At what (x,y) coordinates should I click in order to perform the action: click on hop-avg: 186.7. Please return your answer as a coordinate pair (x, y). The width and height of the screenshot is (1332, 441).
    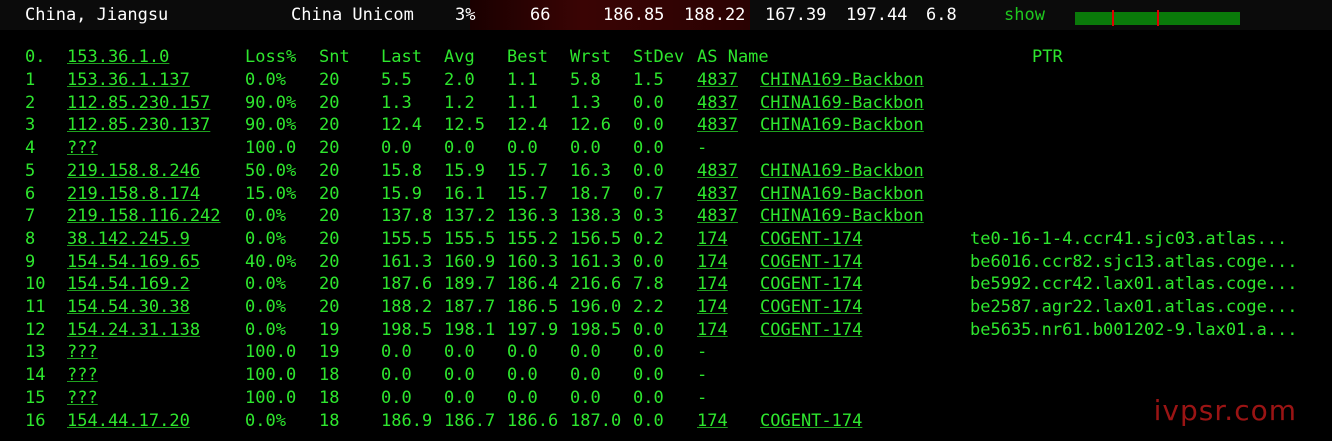
    Looking at the image, I should click on (470, 420).